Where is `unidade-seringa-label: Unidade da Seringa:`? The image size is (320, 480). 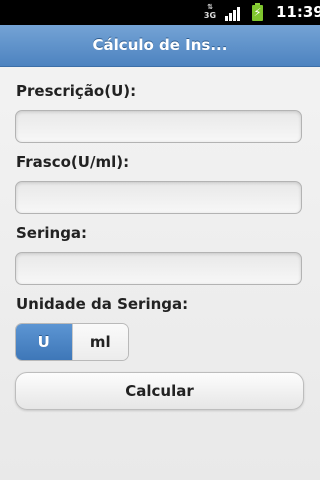 unidade-seringa-label: Unidade da Seringa: is located at coordinates (102, 304).